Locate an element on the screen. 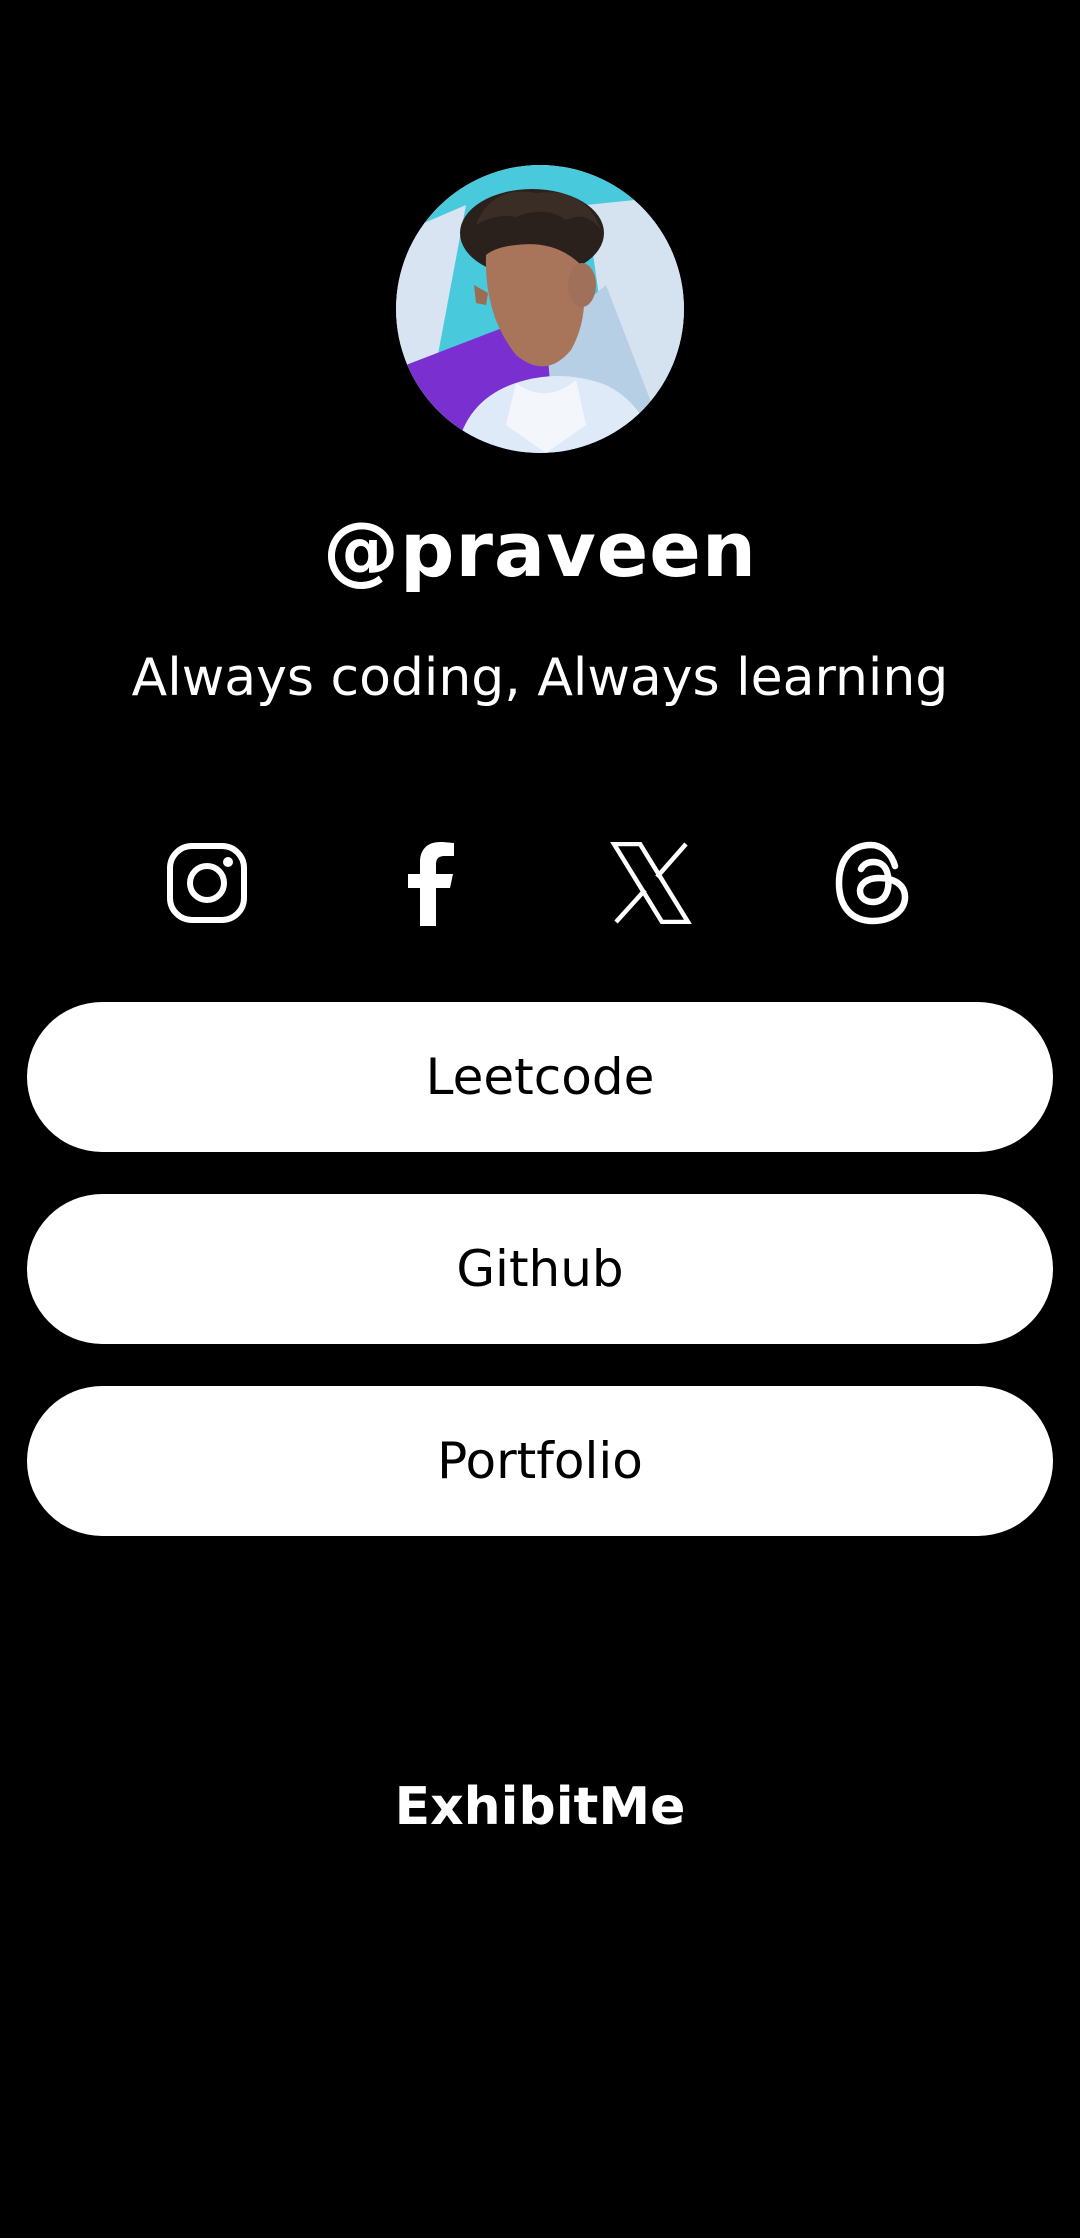 This screenshot has height=2238, width=1080. x-icon is located at coordinates (651, 883).